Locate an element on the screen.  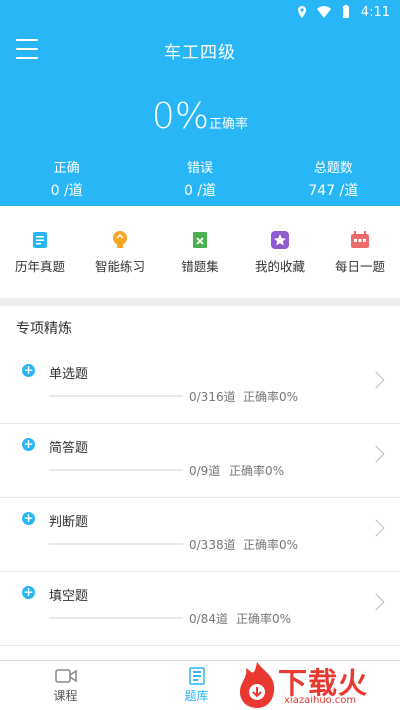
practice-item-true-false: + 判断题 0/338道 正确率0% is located at coordinates (200, 535).